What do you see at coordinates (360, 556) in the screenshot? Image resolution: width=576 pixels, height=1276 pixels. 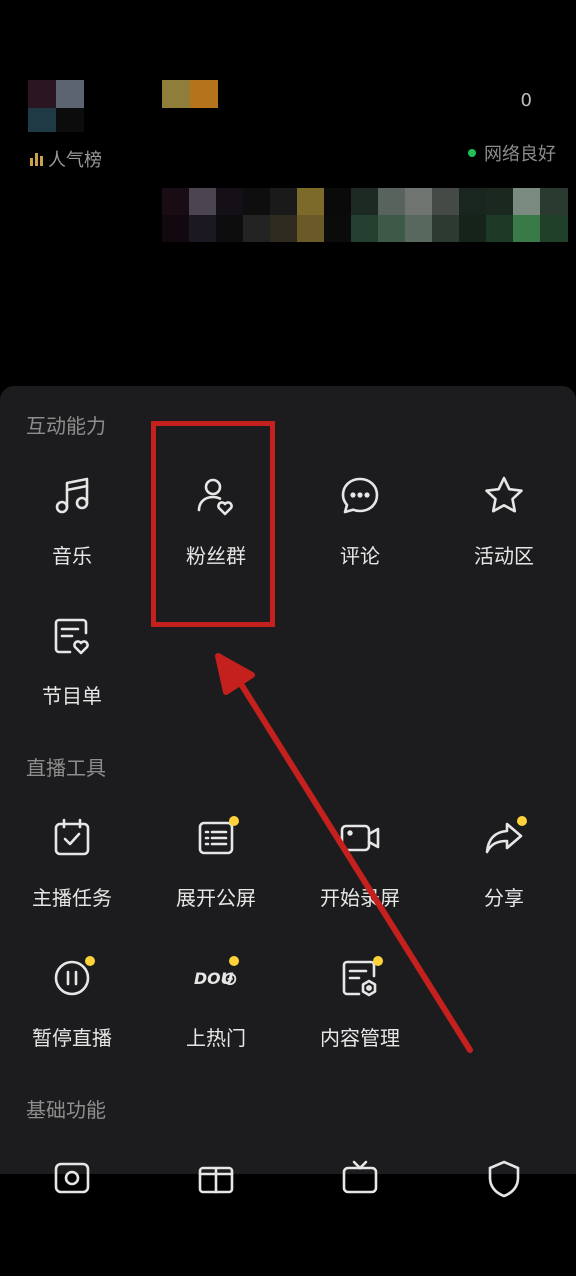 I see `tile-label: 评论` at bounding box center [360, 556].